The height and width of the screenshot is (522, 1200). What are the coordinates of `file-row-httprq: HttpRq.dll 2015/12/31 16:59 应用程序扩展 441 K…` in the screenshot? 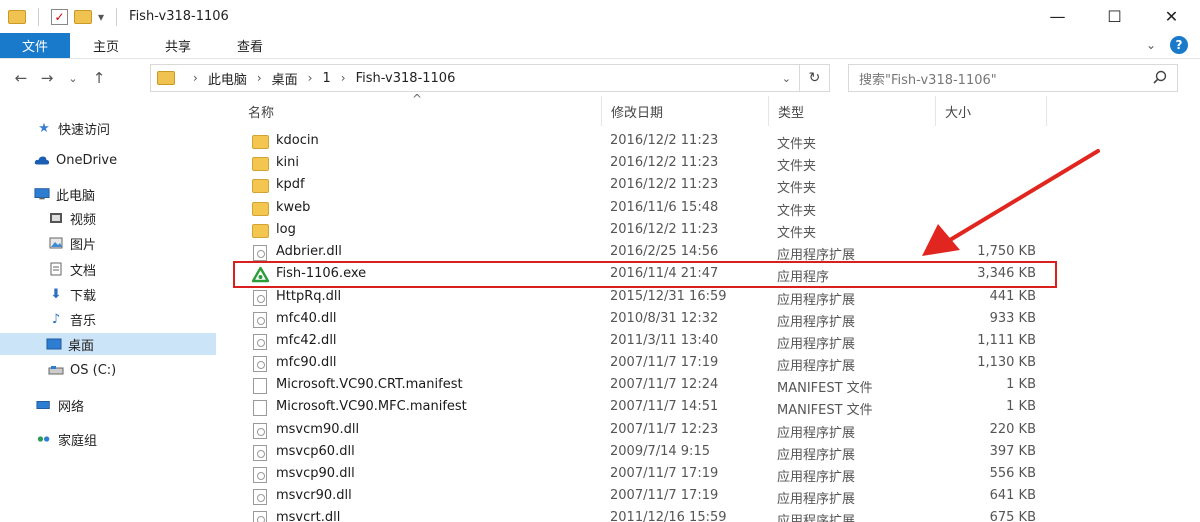 It's located at (646, 298).